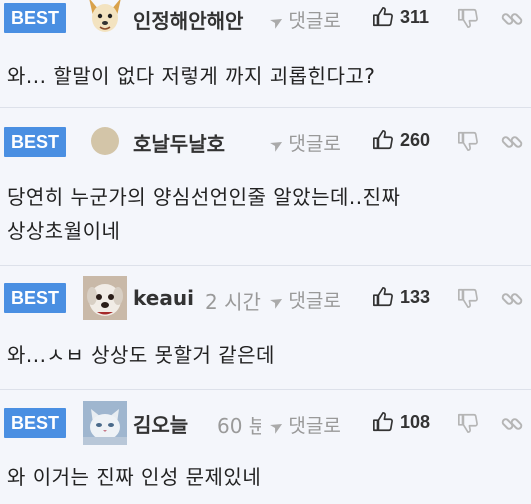 This screenshot has width=531, height=504. Describe the element at coordinates (165, 298) in the screenshot. I see `nickname: keaui` at that location.